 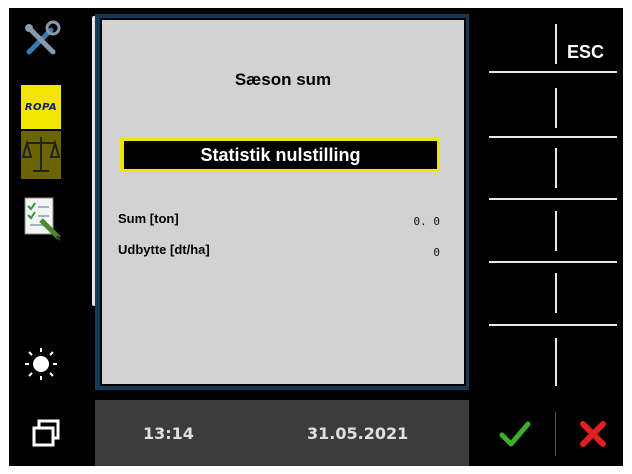 I want to click on ropa-logo: ROPA, so click(x=41, y=107).